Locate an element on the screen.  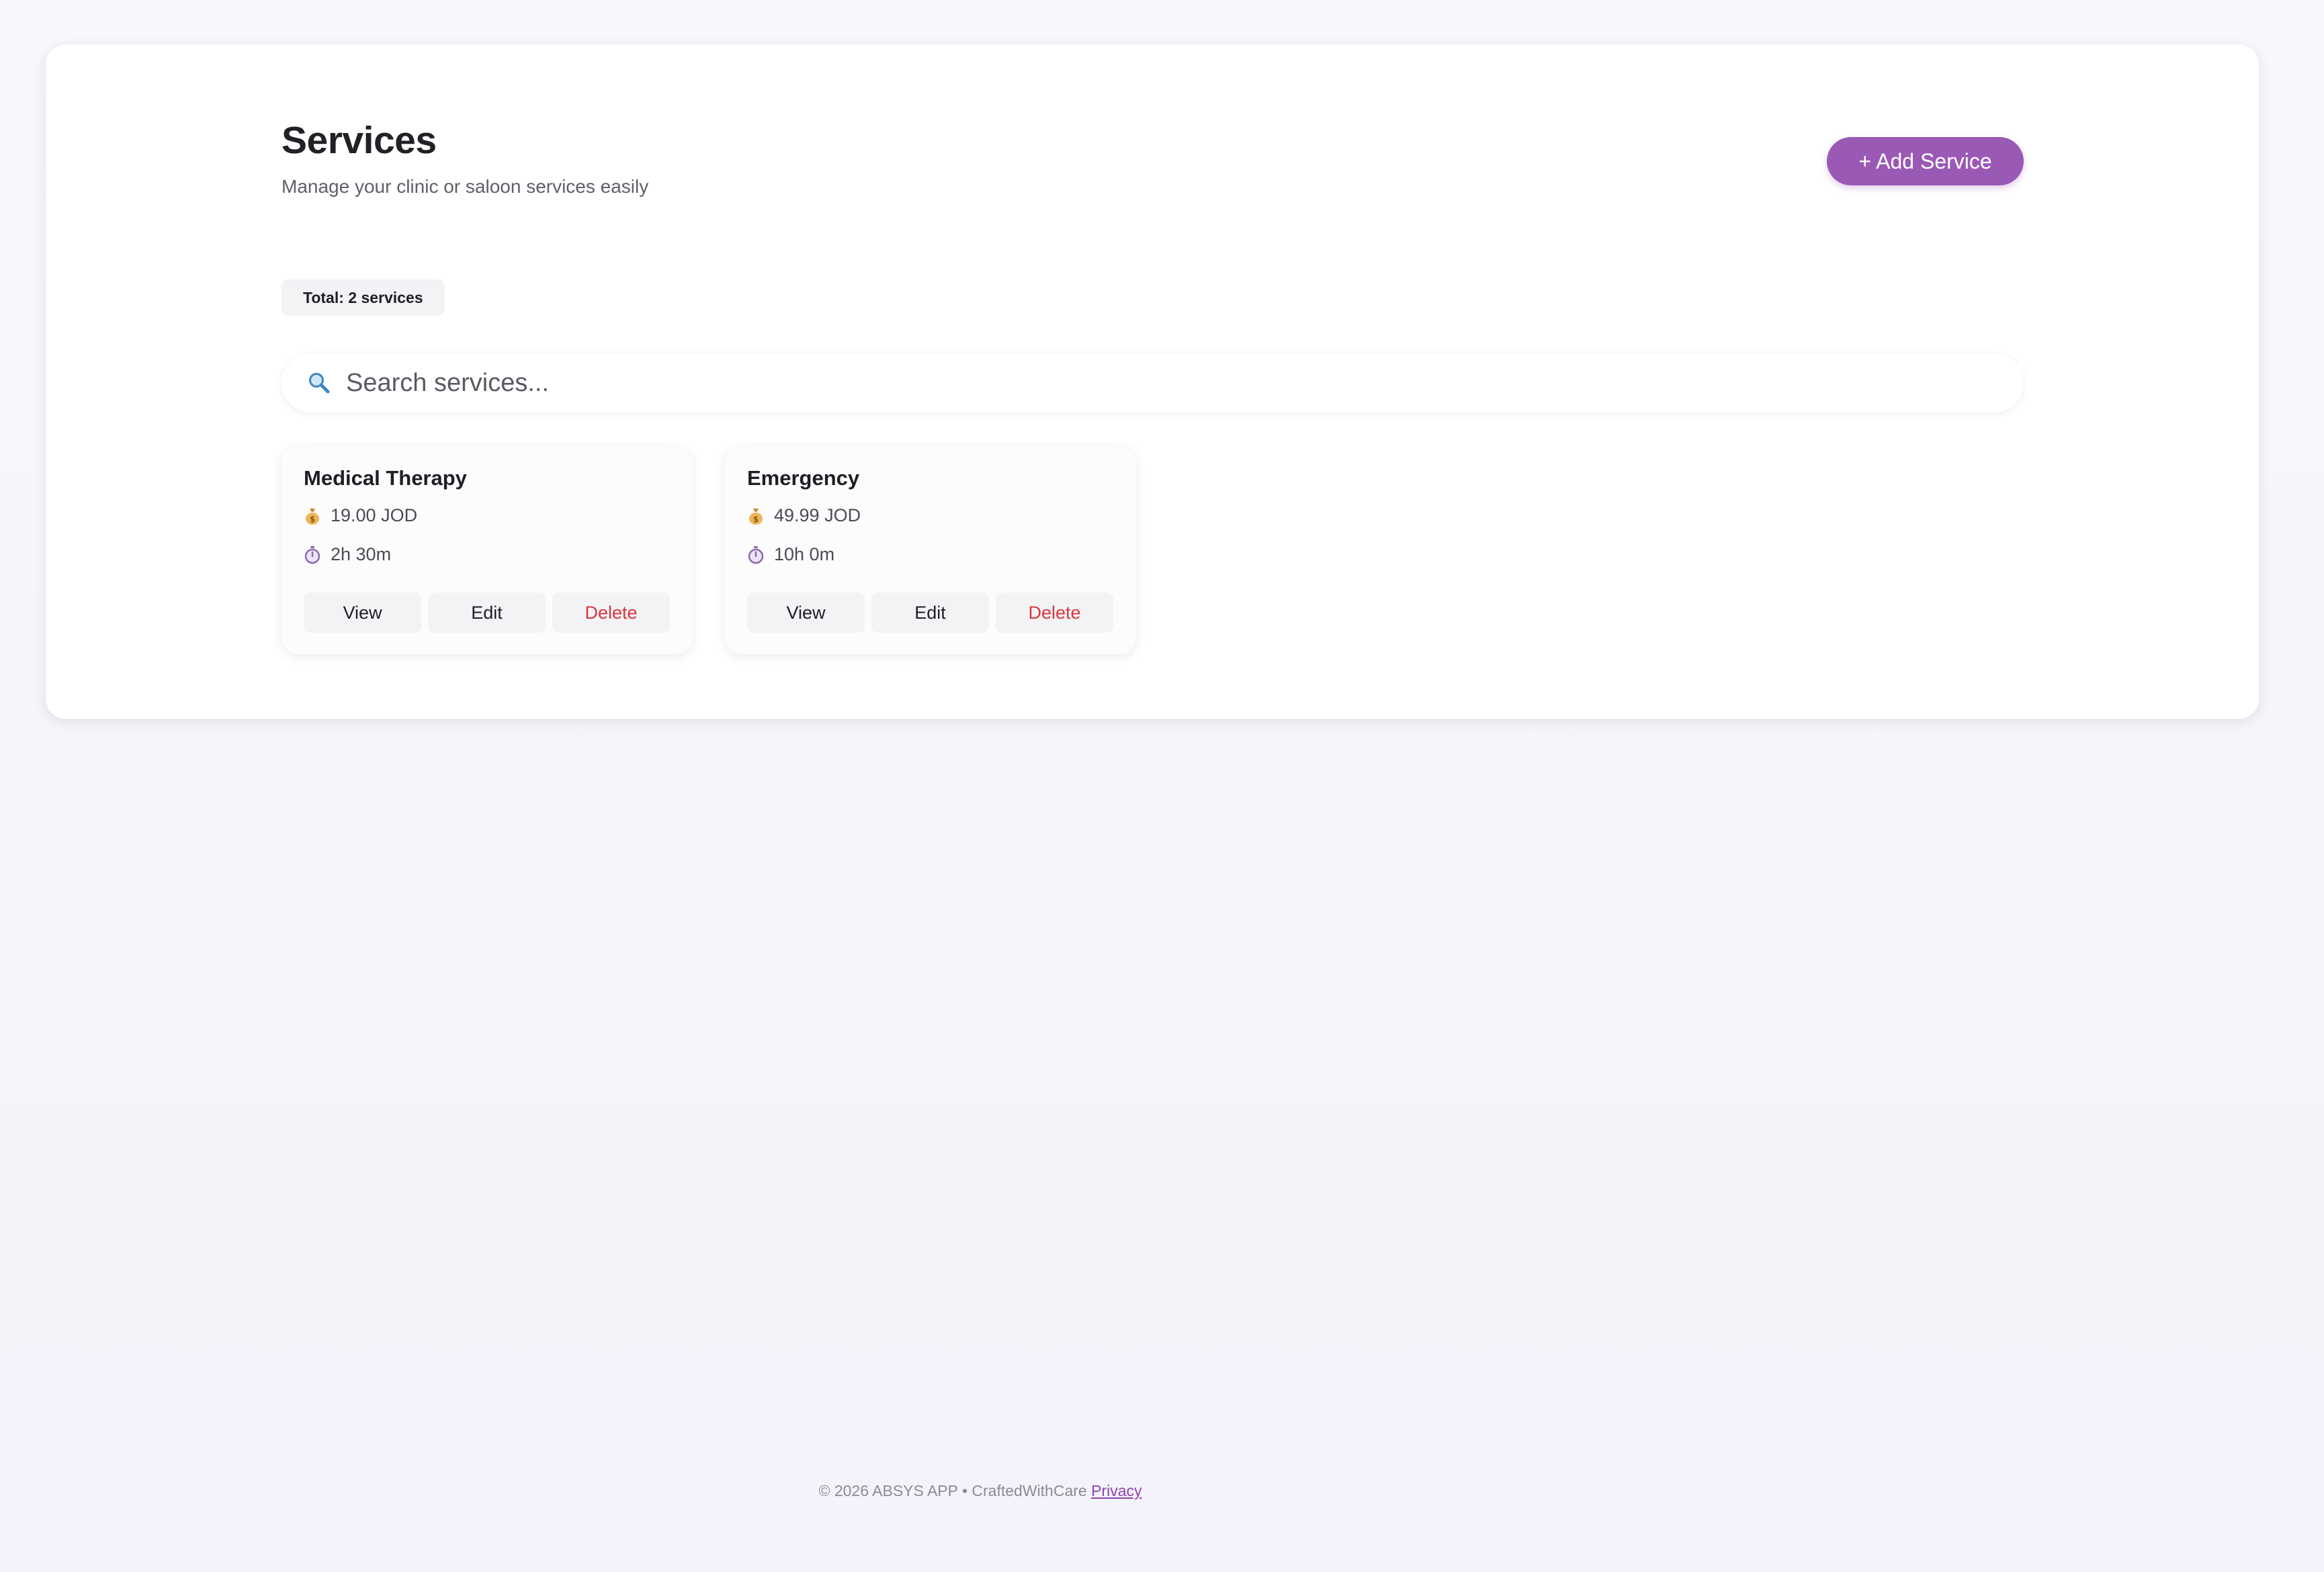
service-duration-row: 10h 0m is located at coordinates (790, 554).